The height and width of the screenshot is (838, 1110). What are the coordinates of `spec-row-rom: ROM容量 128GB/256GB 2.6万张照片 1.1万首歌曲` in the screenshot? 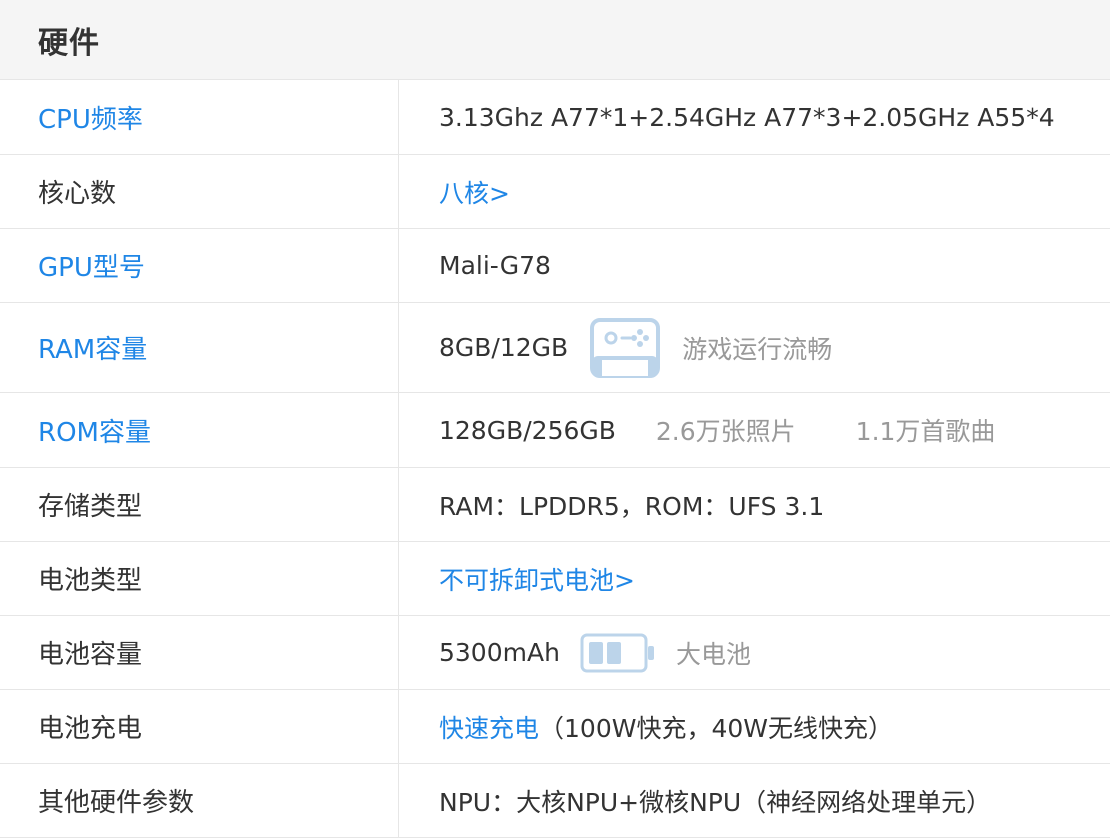 It's located at (555, 430).